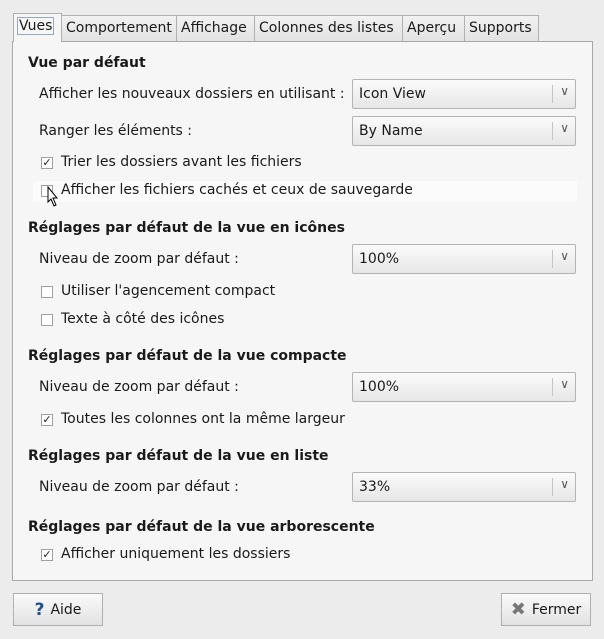 The image size is (604, 639). What do you see at coordinates (47, 320) in the screenshot?
I see `text-beside-icons-checkbox` at bounding box center [47, 320].